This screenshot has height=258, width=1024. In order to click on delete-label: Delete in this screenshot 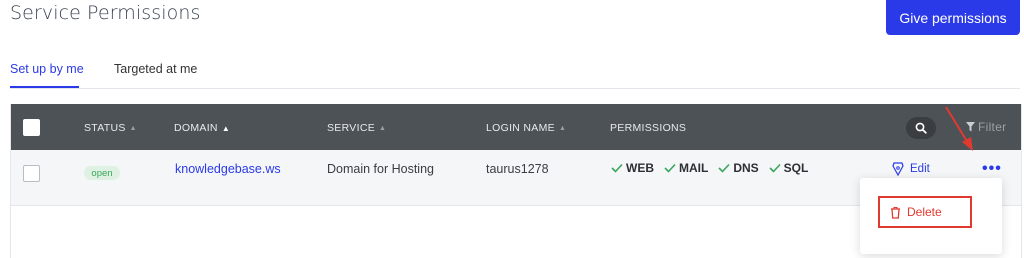, I will do `click(924, 212)`.